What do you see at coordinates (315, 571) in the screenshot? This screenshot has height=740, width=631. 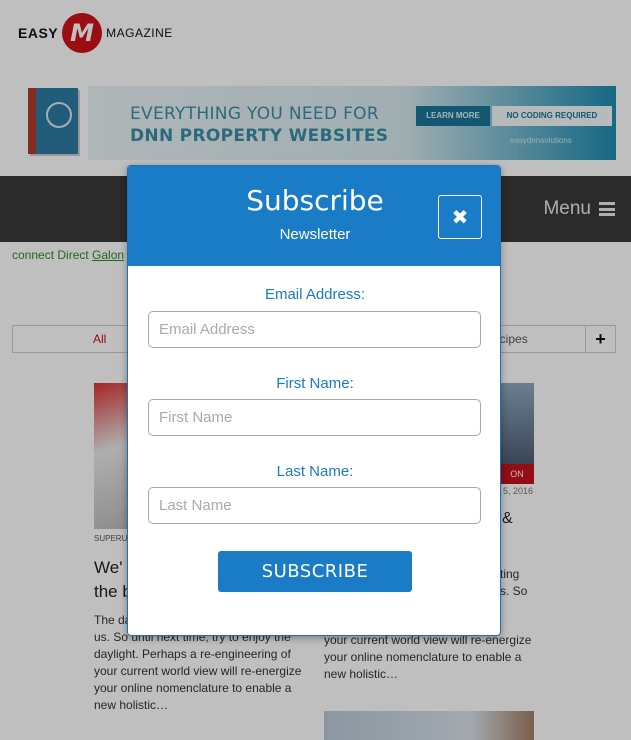 I see `subscribe-button: SUBSCRIBE` at bounding box center [315, 571].